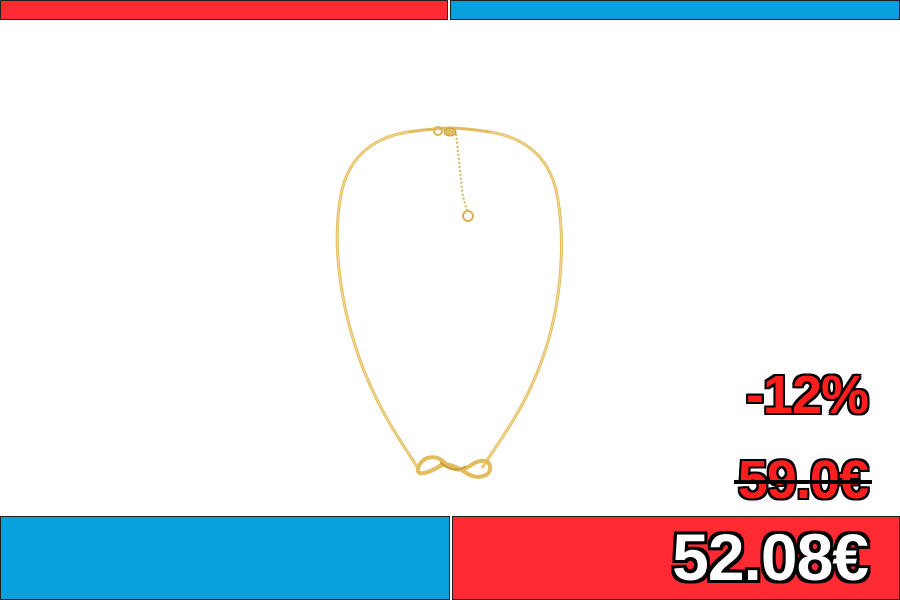 This screenshot has width=900, height=600. Describe the element at coordinates (807, 395) in the screenshot. I see `discount-label: -12%` at that location.